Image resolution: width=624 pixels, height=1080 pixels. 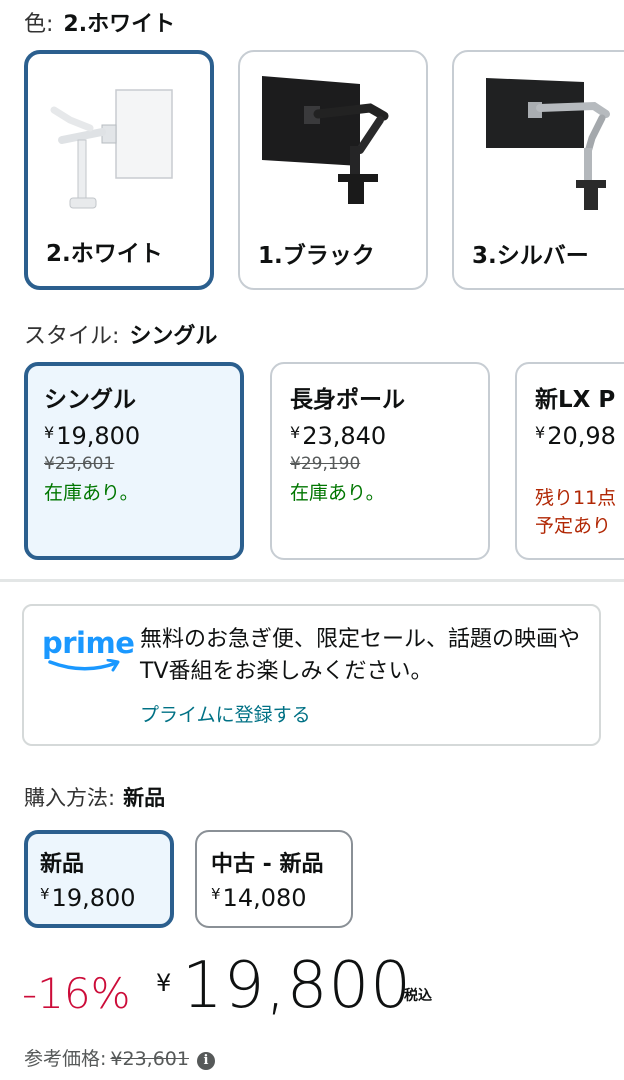 What do you see at coordinates (39, 24) in the screenshot?
I see `color-label: 色:` at bounding box center [39, 24].